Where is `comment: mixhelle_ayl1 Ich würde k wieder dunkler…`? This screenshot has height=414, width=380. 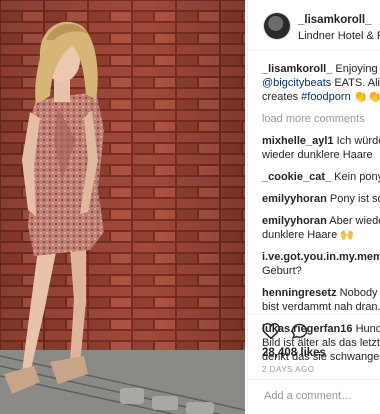 comment: mixhelle_ayl1 Ich würde k wieder dunkler… is located at coordinates (321, 148).